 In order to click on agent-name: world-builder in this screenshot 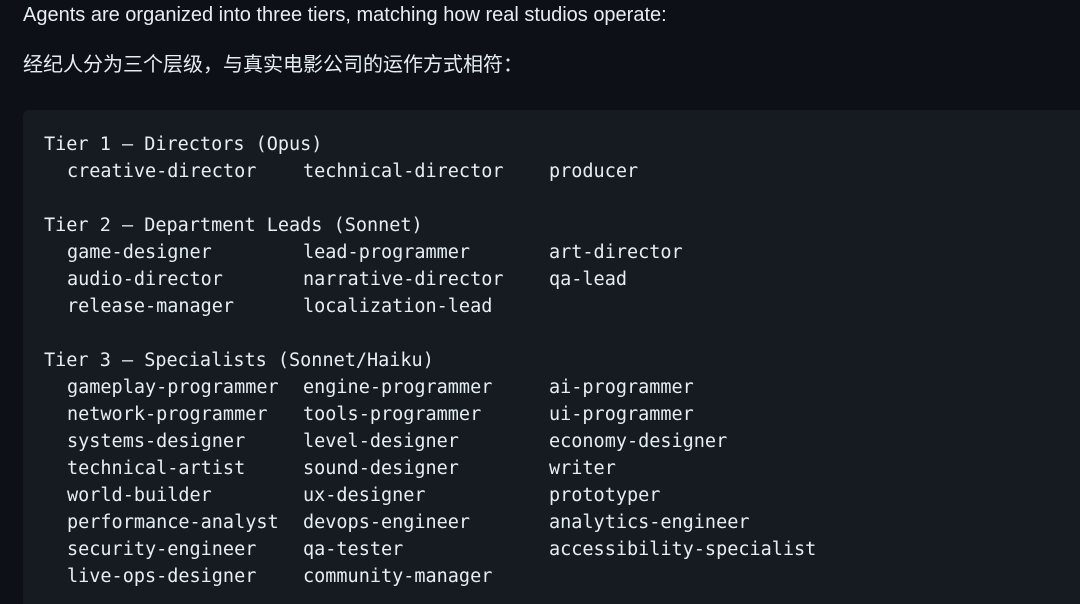, I will do `click(139, 495)`.